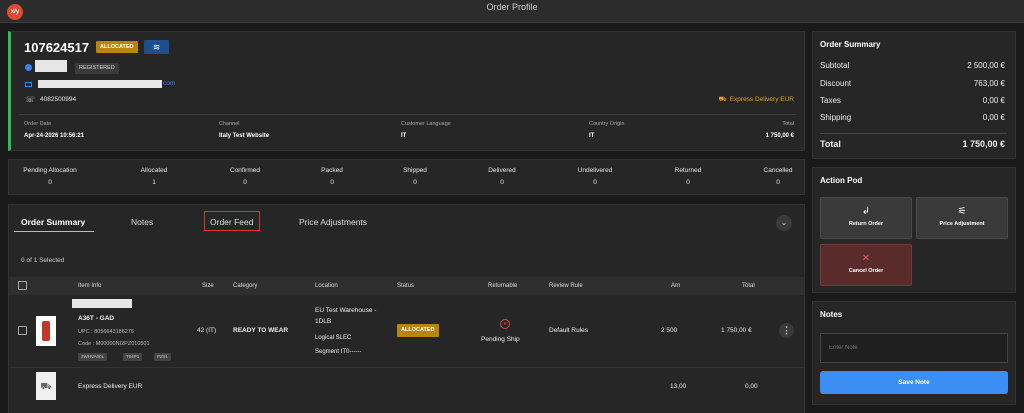 Image resolution: width=1024 pixels, height=413 pixels. Describe the element at coordinates (133, 357) in the screenshot. I see `item-tag: T04P1` at that location.